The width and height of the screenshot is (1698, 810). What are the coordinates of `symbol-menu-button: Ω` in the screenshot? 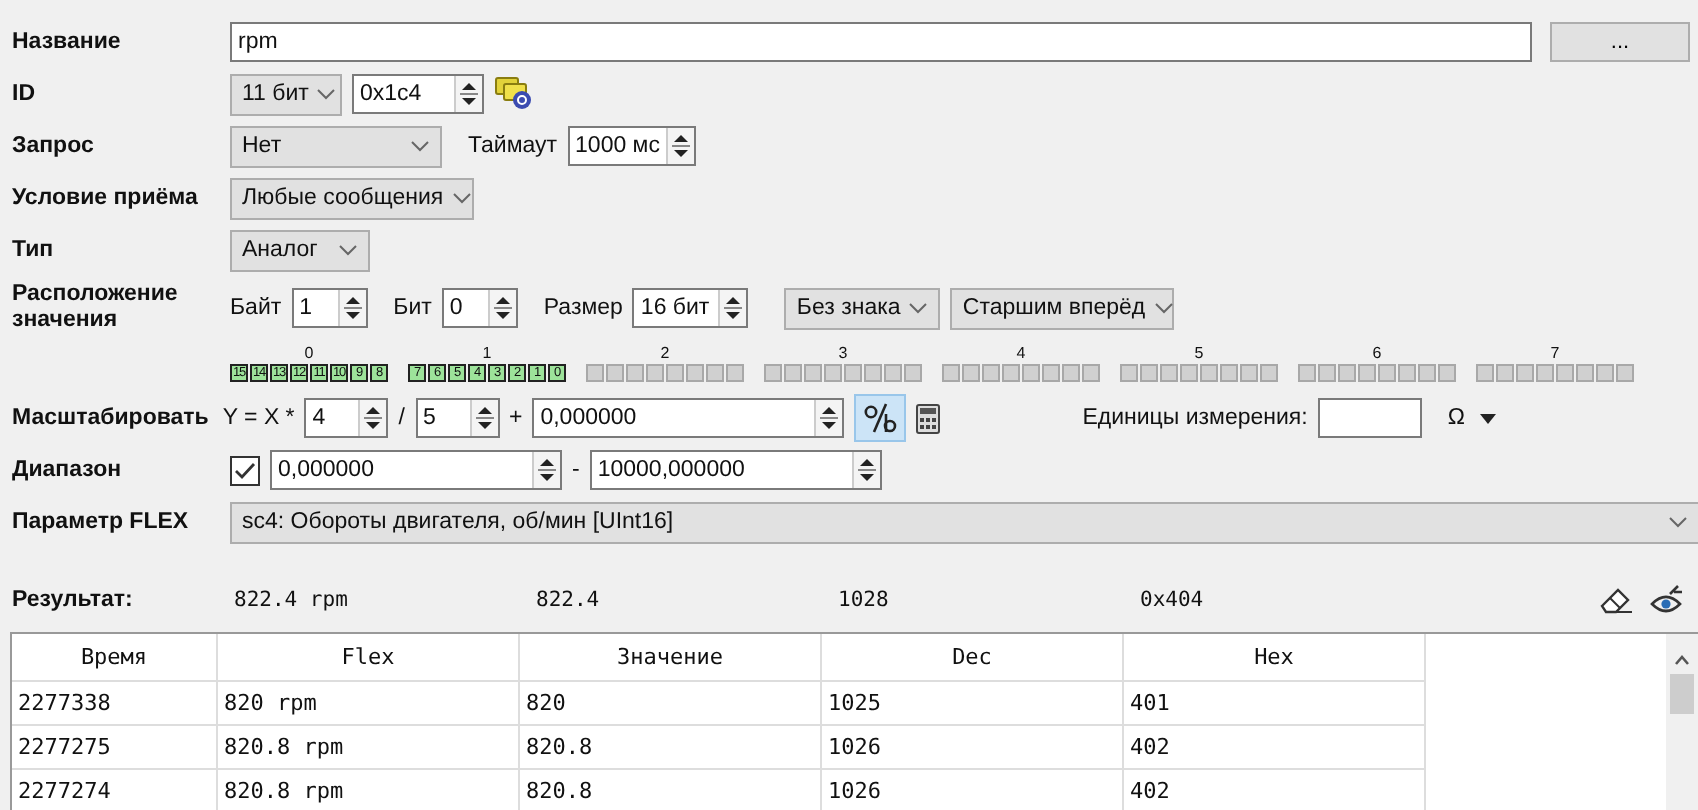 It's located at (1472, 418).